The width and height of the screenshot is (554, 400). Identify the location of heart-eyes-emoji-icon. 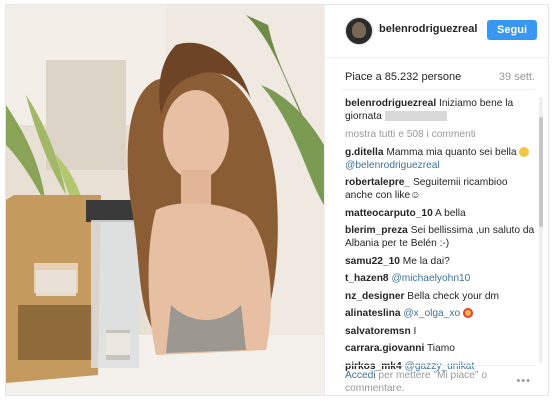
(467, 313).